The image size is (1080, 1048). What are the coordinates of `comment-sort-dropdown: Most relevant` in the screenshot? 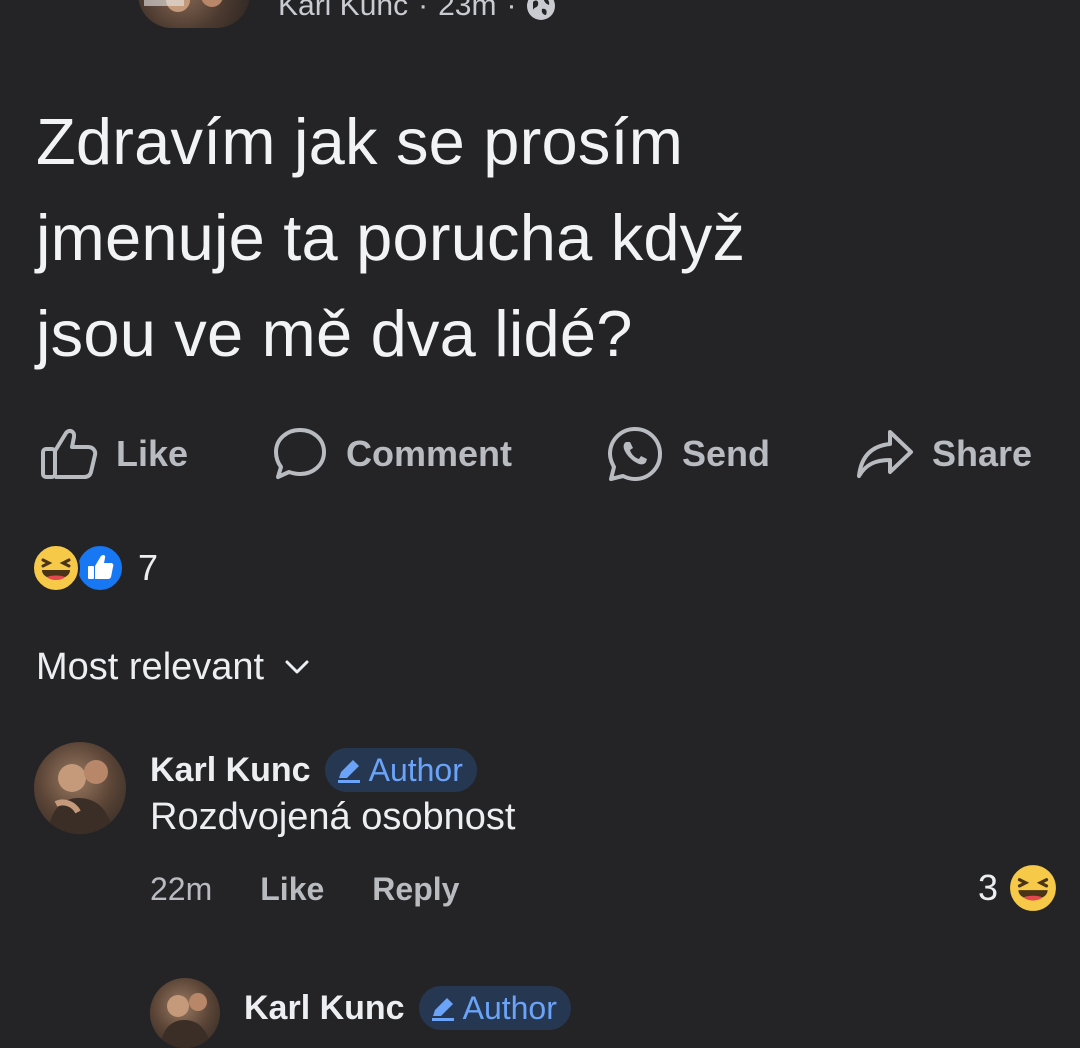 It's located at (173, 667).